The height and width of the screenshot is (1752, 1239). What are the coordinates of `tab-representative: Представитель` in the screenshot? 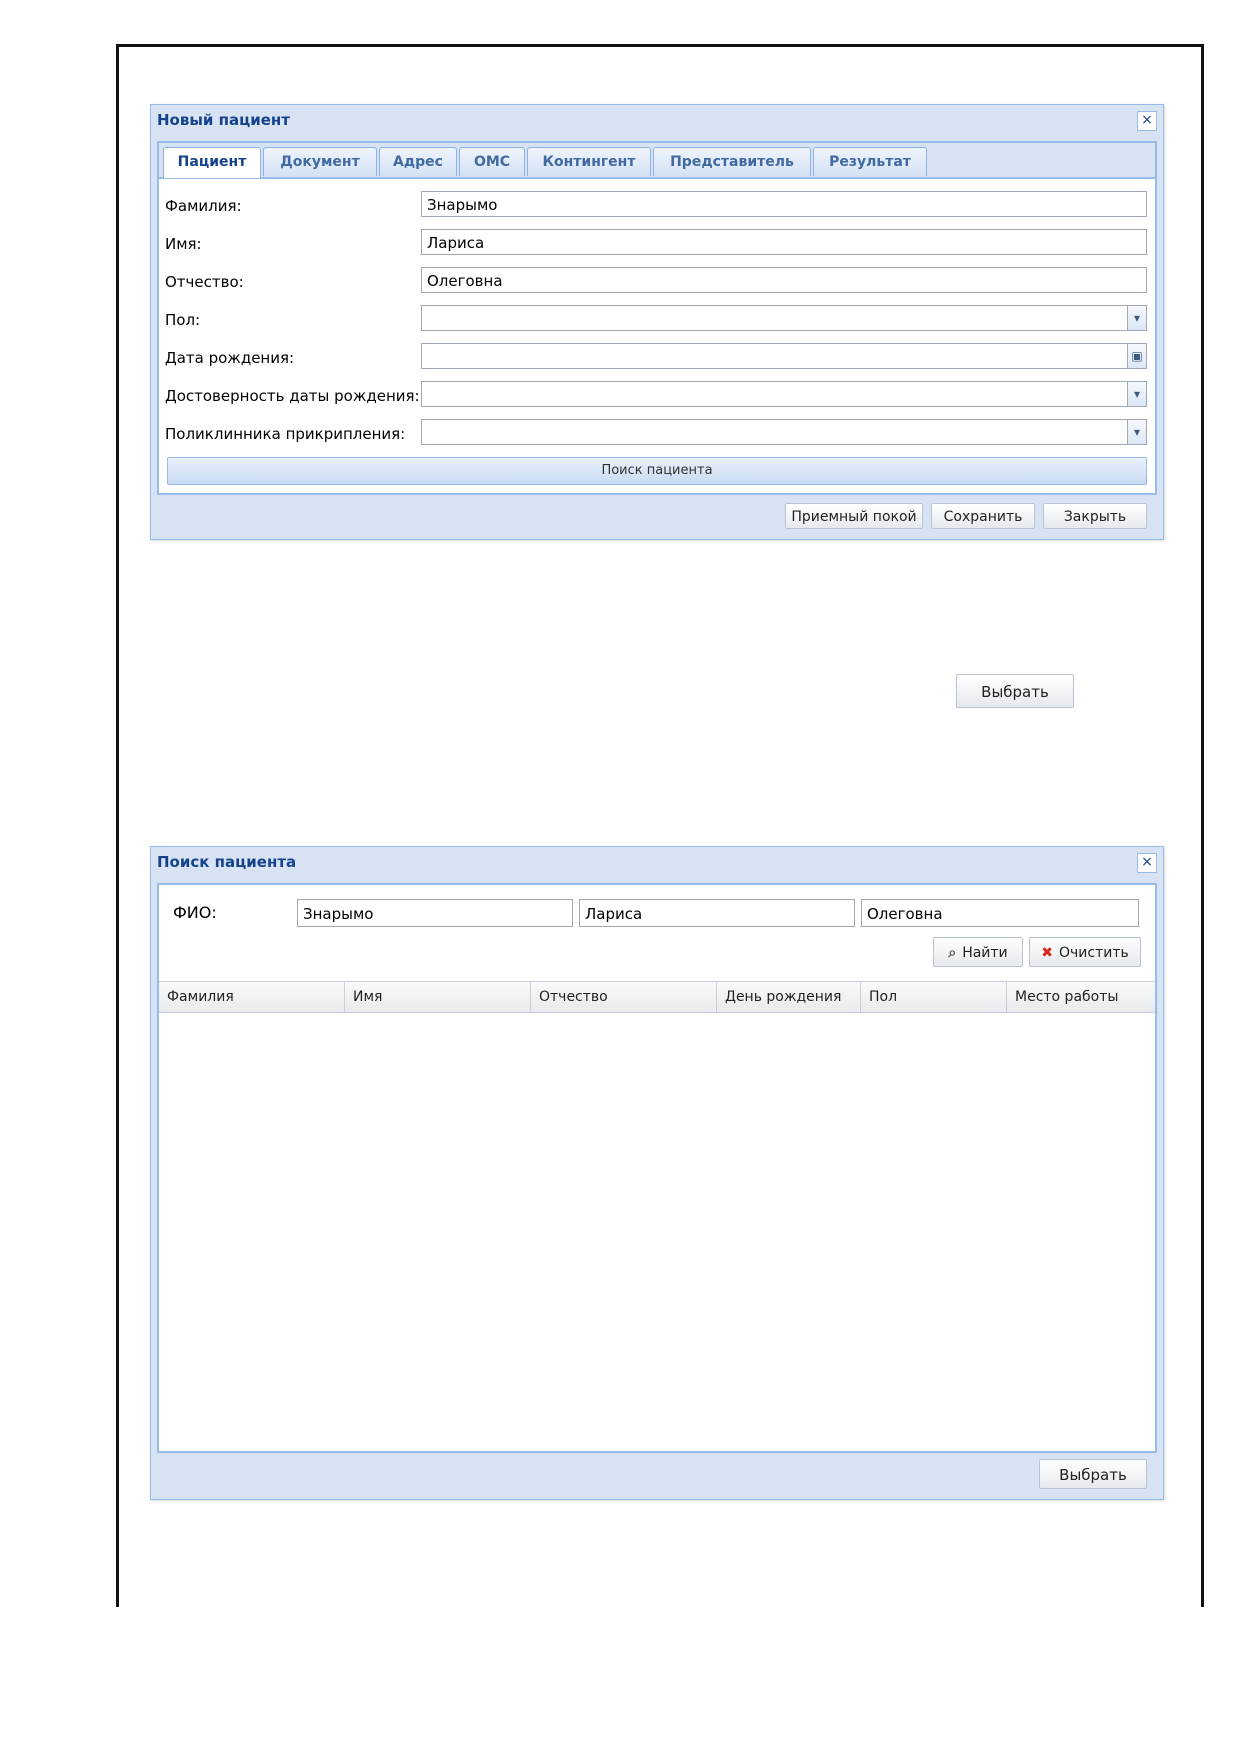 It's located at (732, 161).